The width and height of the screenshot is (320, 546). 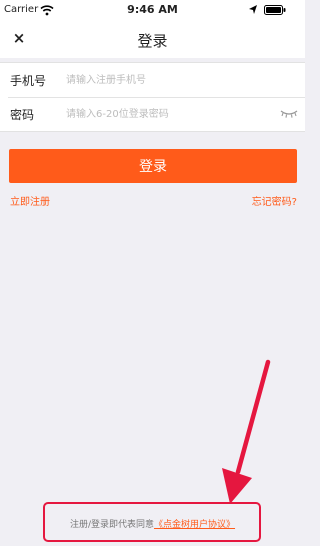 I want to click on phone-input, so click(x=166, y=80).